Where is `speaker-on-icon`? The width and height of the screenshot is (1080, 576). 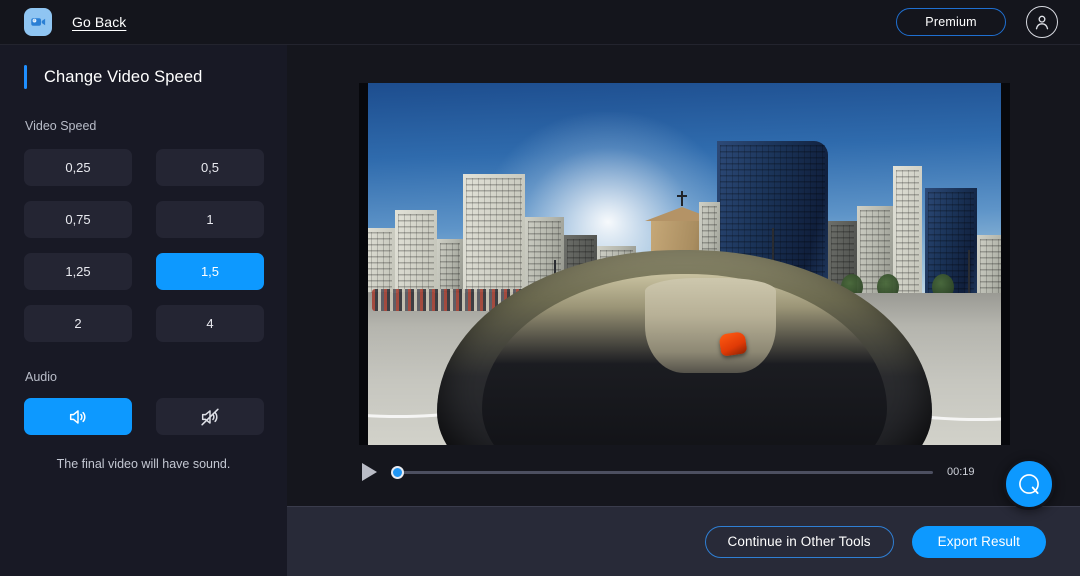 speaker-on-icon is located at coordinates (77, 416).